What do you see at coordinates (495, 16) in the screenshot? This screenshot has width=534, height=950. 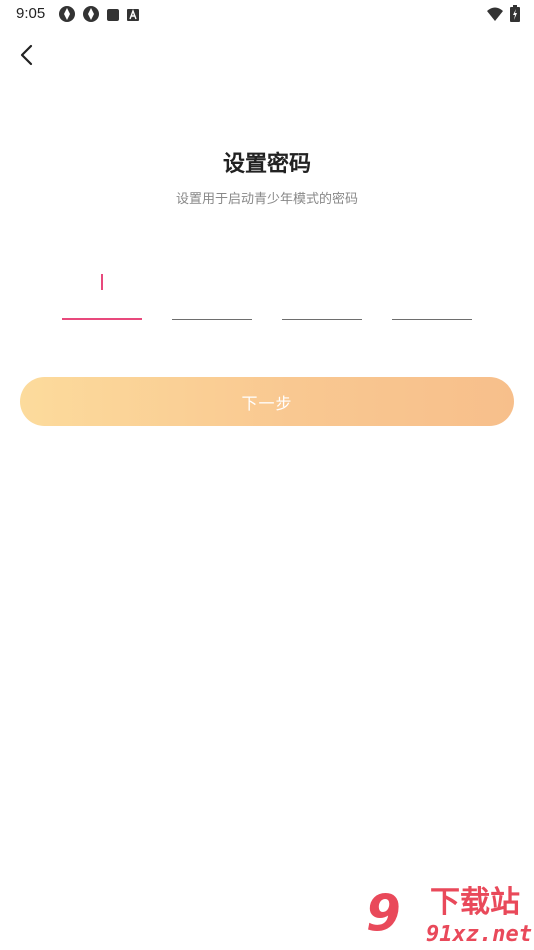 I see `wifi-icon` at bounding box center [495, 16].